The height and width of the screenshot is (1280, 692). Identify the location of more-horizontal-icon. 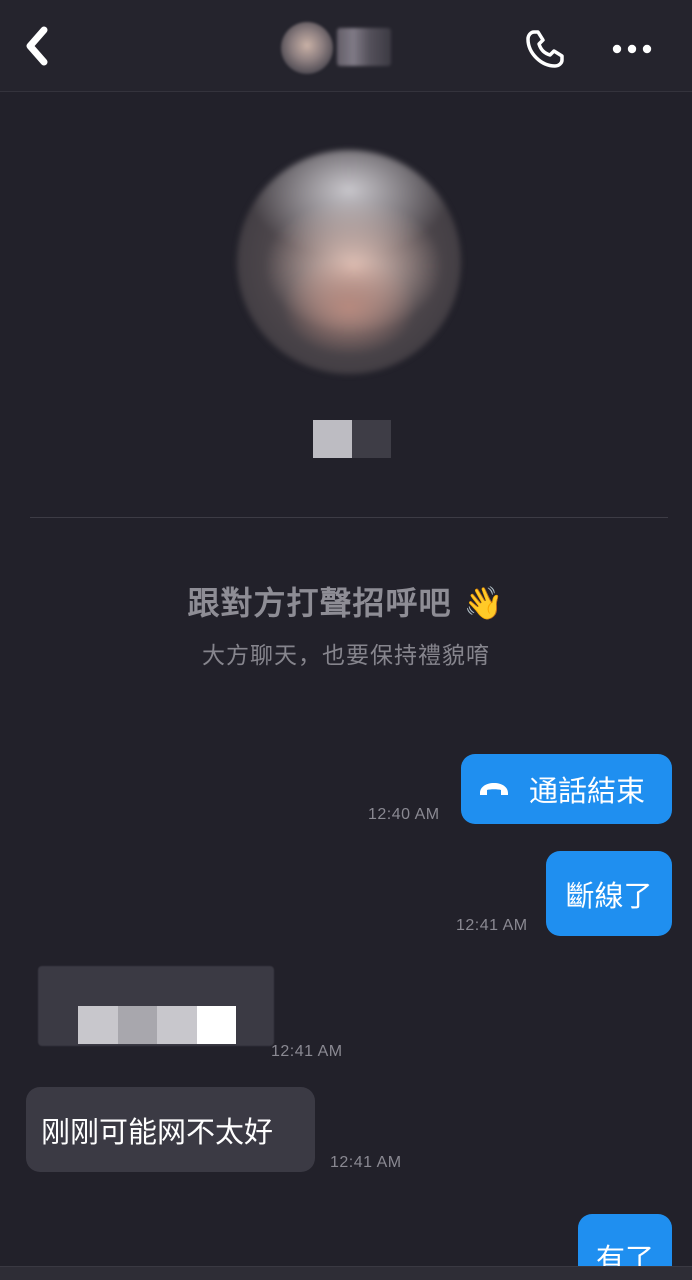
(632, 49).